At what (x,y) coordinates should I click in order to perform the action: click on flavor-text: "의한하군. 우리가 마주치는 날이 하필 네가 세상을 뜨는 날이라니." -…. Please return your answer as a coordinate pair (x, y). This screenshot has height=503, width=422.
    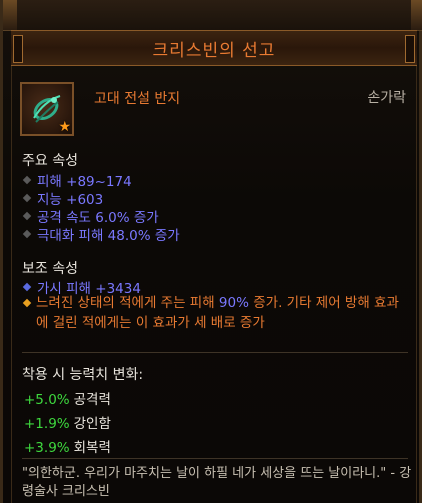
    Looking at the image, I should click on (217, 482).